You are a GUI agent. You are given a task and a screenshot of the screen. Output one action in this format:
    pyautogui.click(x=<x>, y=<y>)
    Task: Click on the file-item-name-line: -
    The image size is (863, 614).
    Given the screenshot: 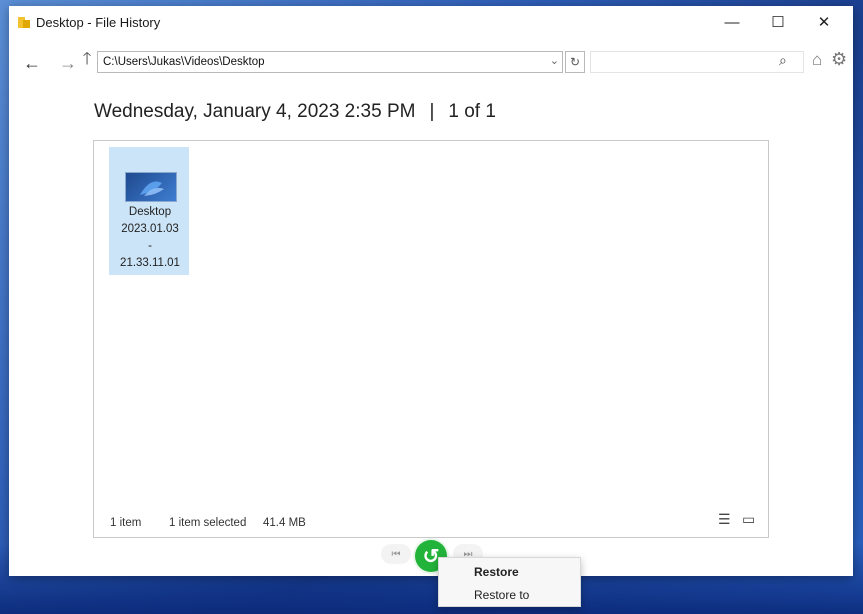 What is the action you would take?
    pyautogui.click(x=150, y=246)
    